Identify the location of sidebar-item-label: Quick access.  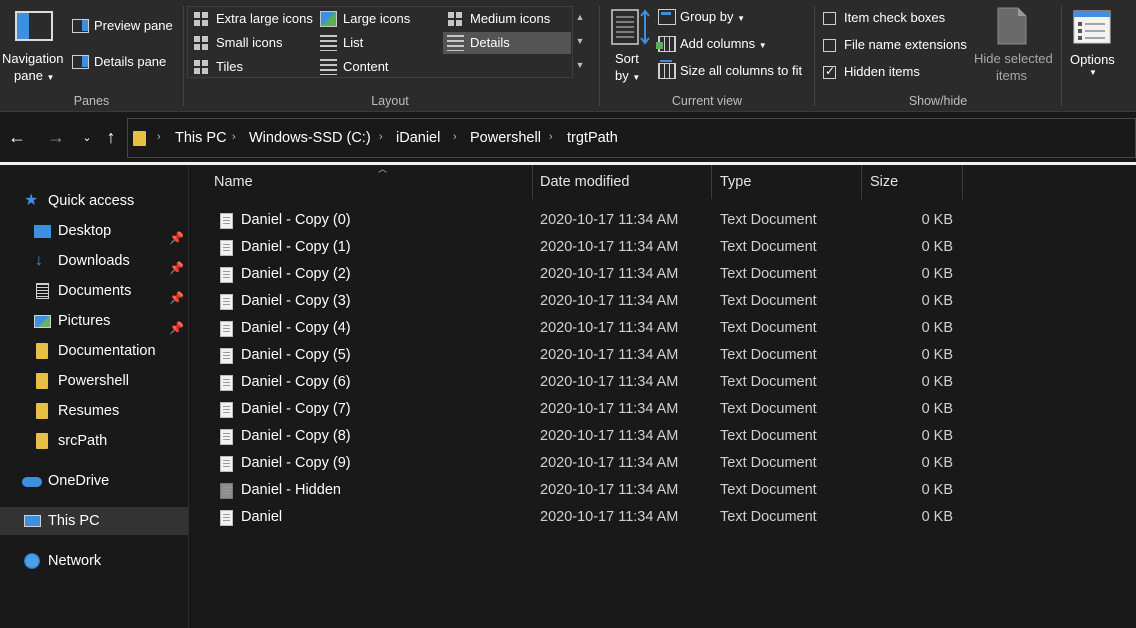
(91, 201).